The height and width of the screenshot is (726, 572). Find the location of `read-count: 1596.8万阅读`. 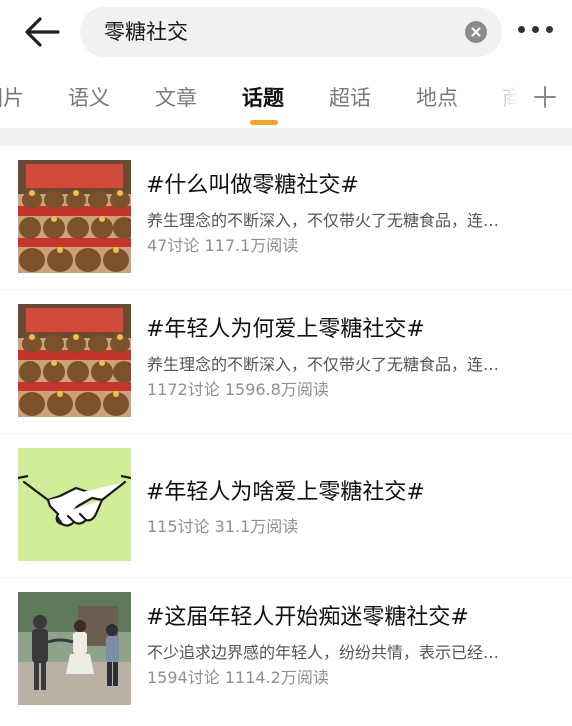

read-count: 1596.8万阅读 is located at coordinates (276, 389).